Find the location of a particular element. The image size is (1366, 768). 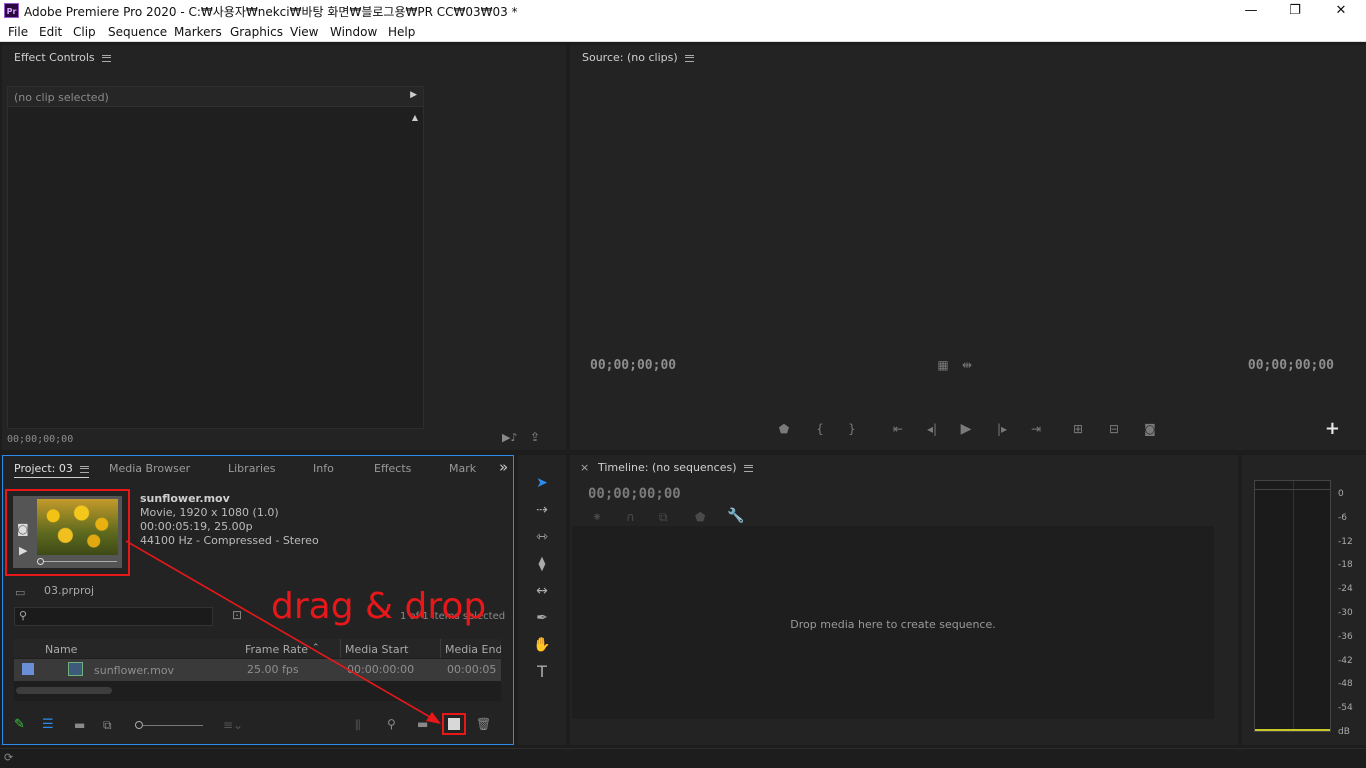

annotation-overlay is located at coordinates (283, 632).